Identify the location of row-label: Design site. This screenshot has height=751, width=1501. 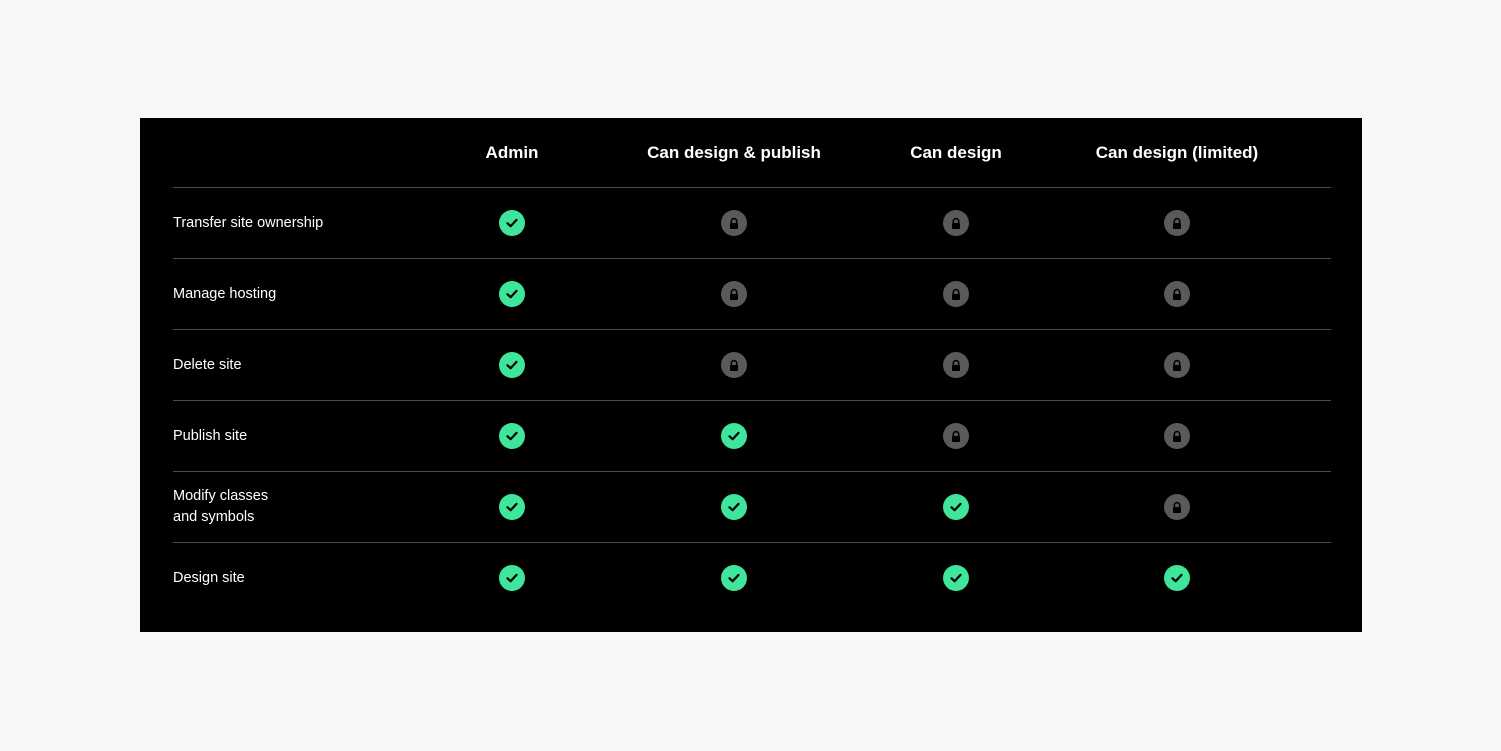
(209, 577).